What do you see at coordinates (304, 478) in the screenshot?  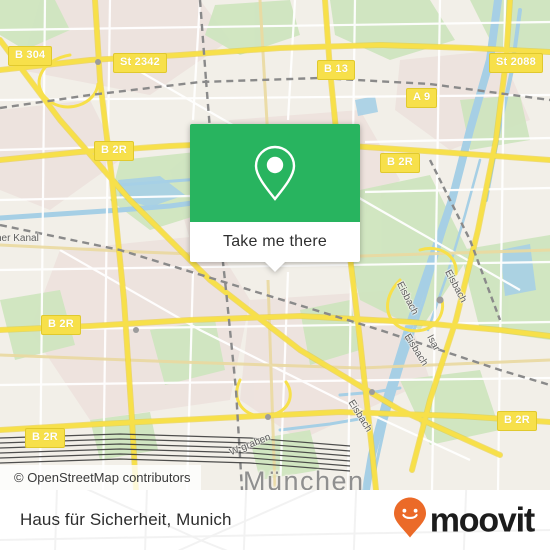 I see `city-label: München` at bounding box center [304, 478].